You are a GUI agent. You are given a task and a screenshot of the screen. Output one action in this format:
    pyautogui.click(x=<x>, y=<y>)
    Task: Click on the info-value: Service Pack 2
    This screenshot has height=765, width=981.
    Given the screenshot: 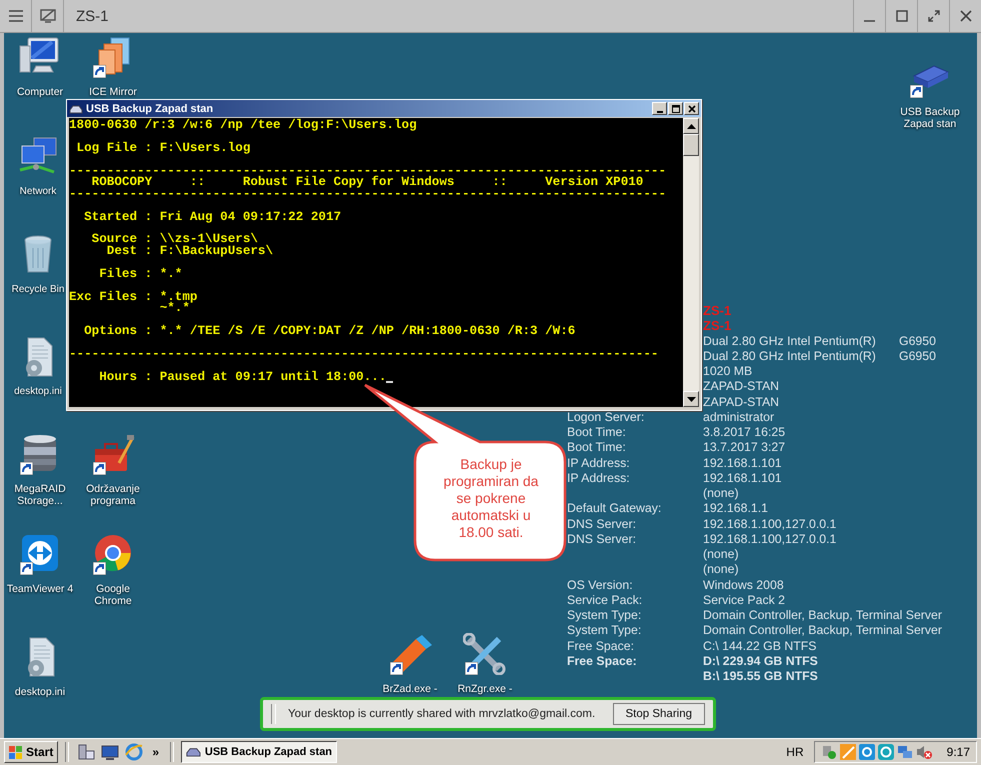 What is the action you would take?
    pyautogui.click(x=744, y=599)
    